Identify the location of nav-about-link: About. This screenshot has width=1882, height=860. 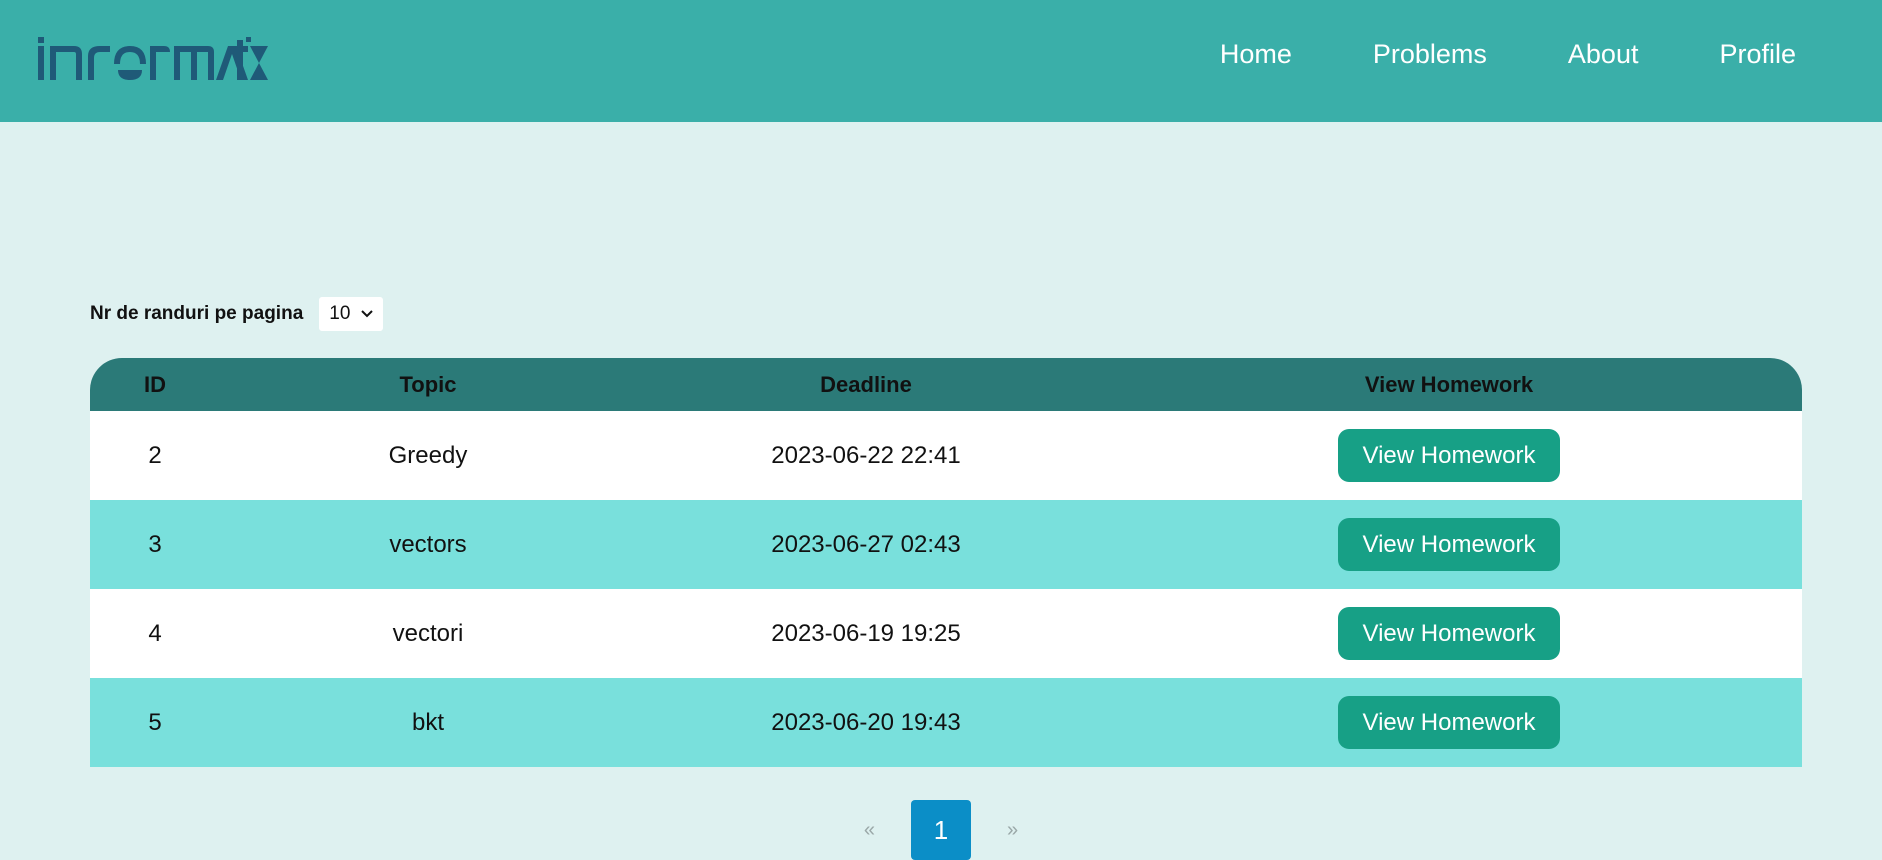
(1603, 54).